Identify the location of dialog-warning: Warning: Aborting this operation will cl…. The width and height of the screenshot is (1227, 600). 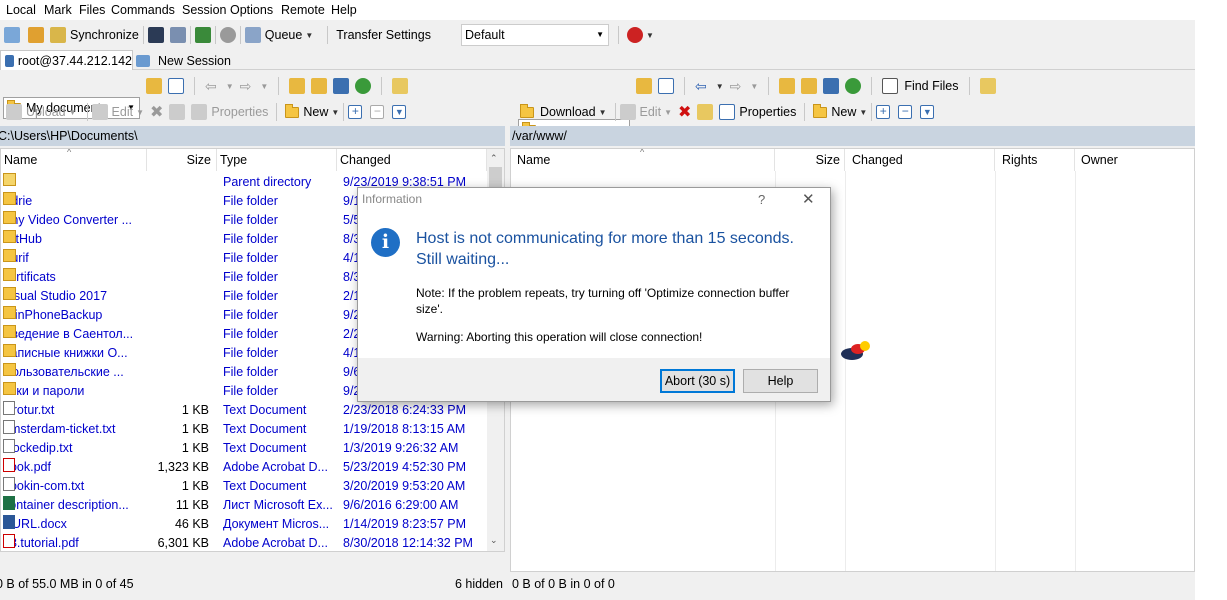
(559, 337).